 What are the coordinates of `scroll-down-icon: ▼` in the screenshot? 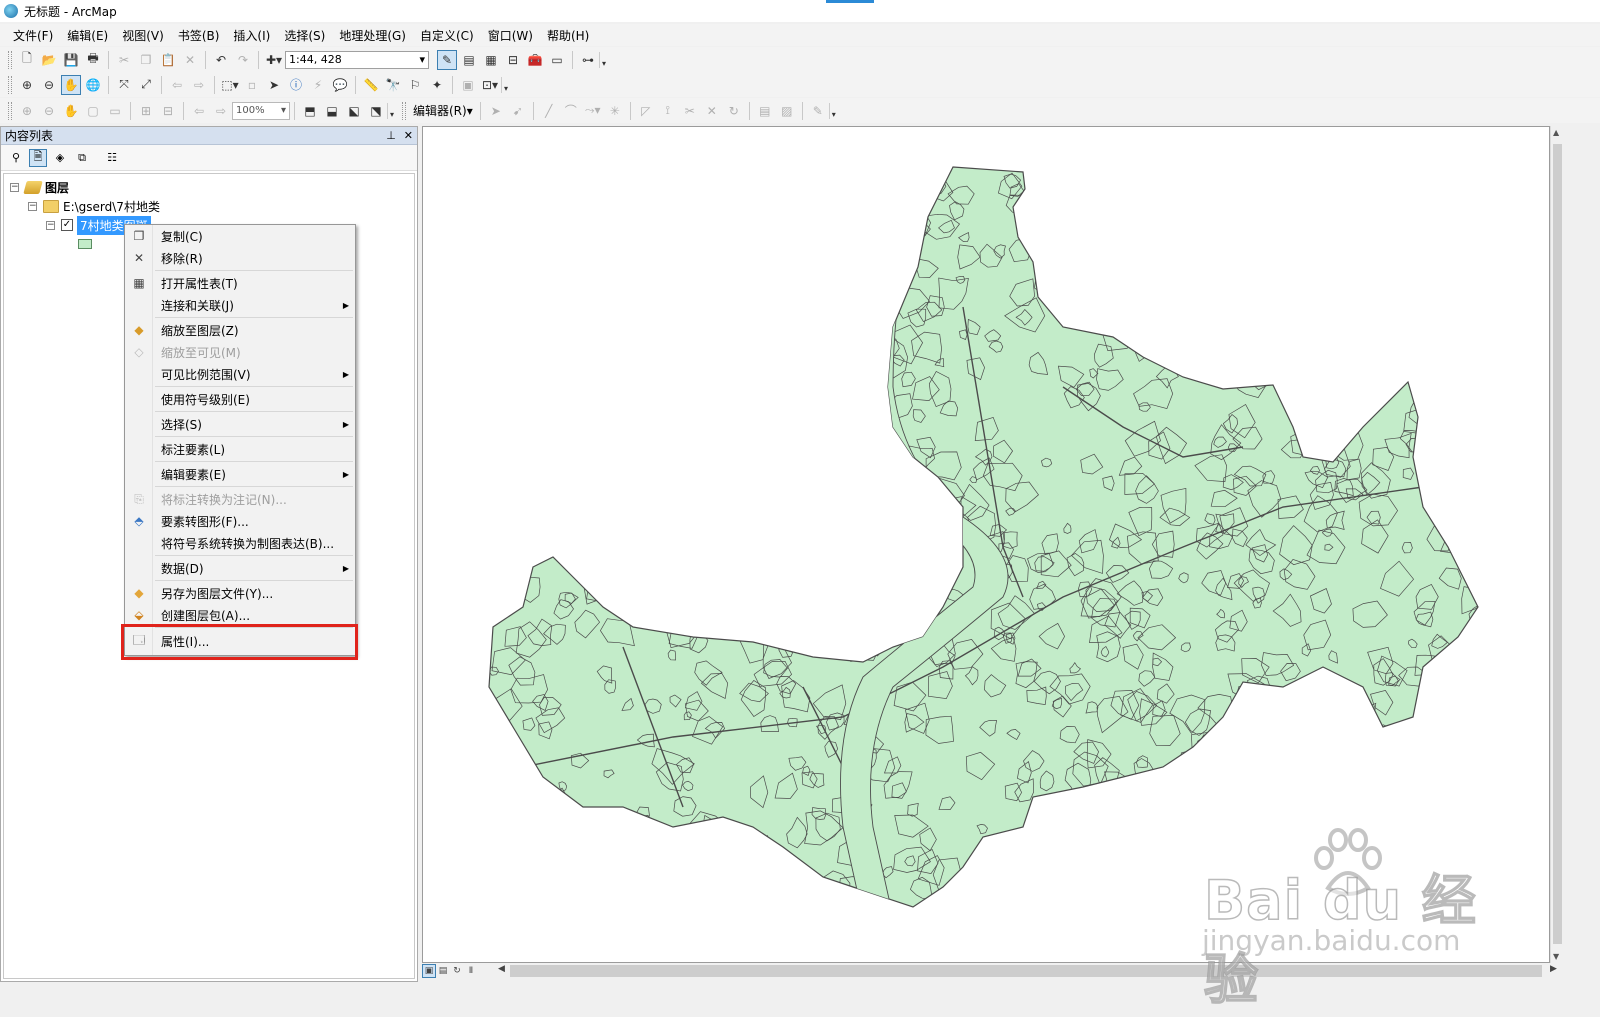 It's located at (1556, 956).